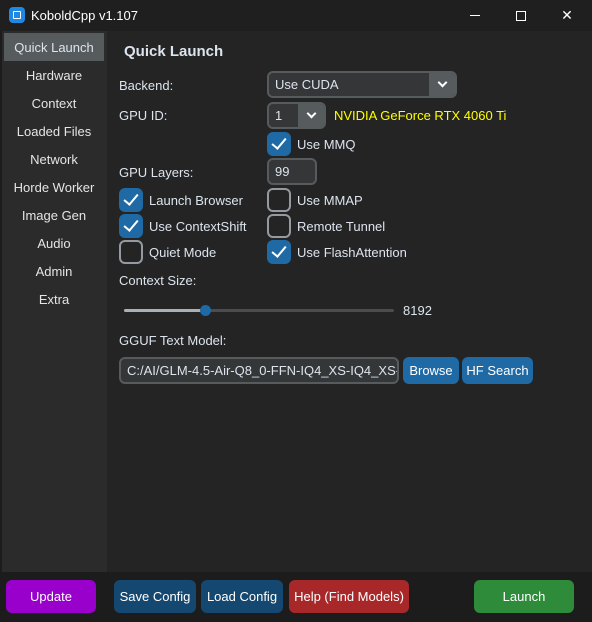 The width and height of the screenshot is (592, 622). What do you see at coordinates (54, 299) in the screenshot?
I see `sidebar-item-extra: Extra` at bounding box center [54, 299].